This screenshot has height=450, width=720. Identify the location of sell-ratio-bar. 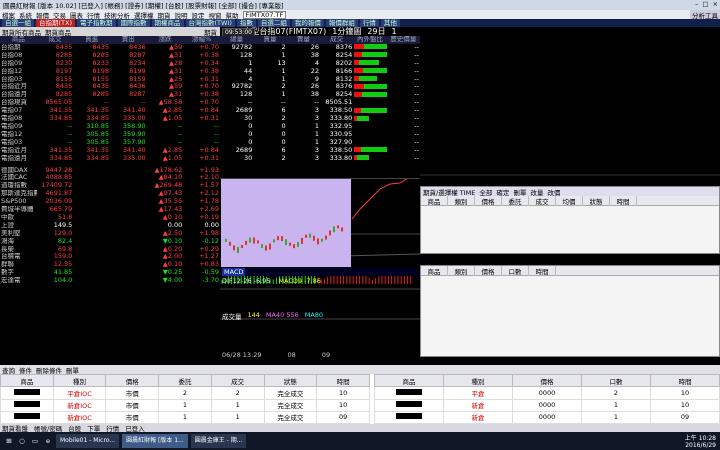
(358, 55).